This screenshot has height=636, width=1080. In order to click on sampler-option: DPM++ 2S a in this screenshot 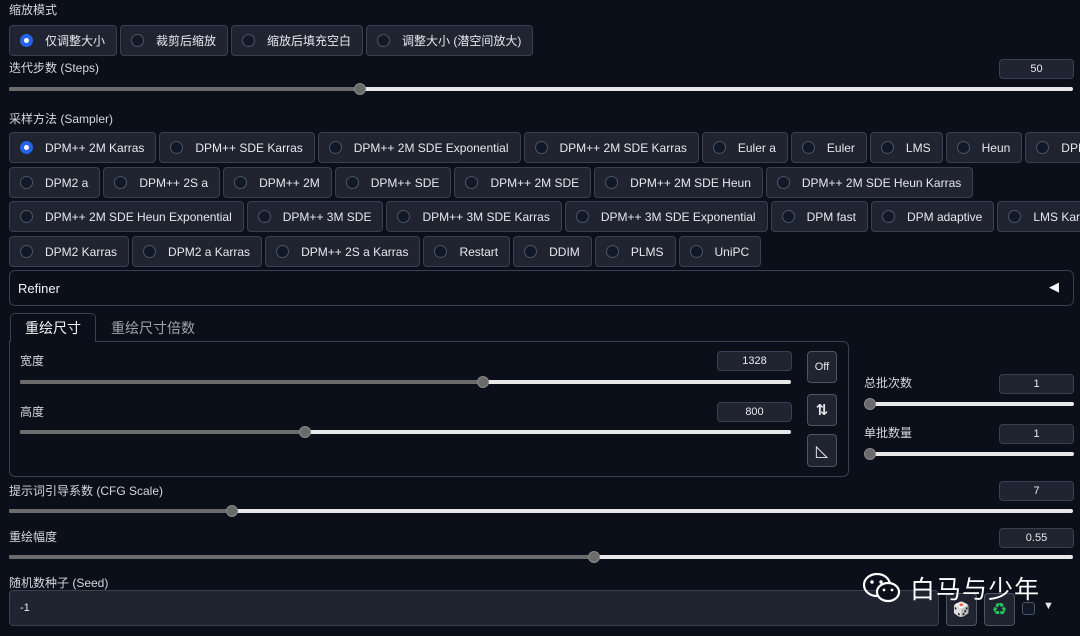, I will do `click(162, 182)`.